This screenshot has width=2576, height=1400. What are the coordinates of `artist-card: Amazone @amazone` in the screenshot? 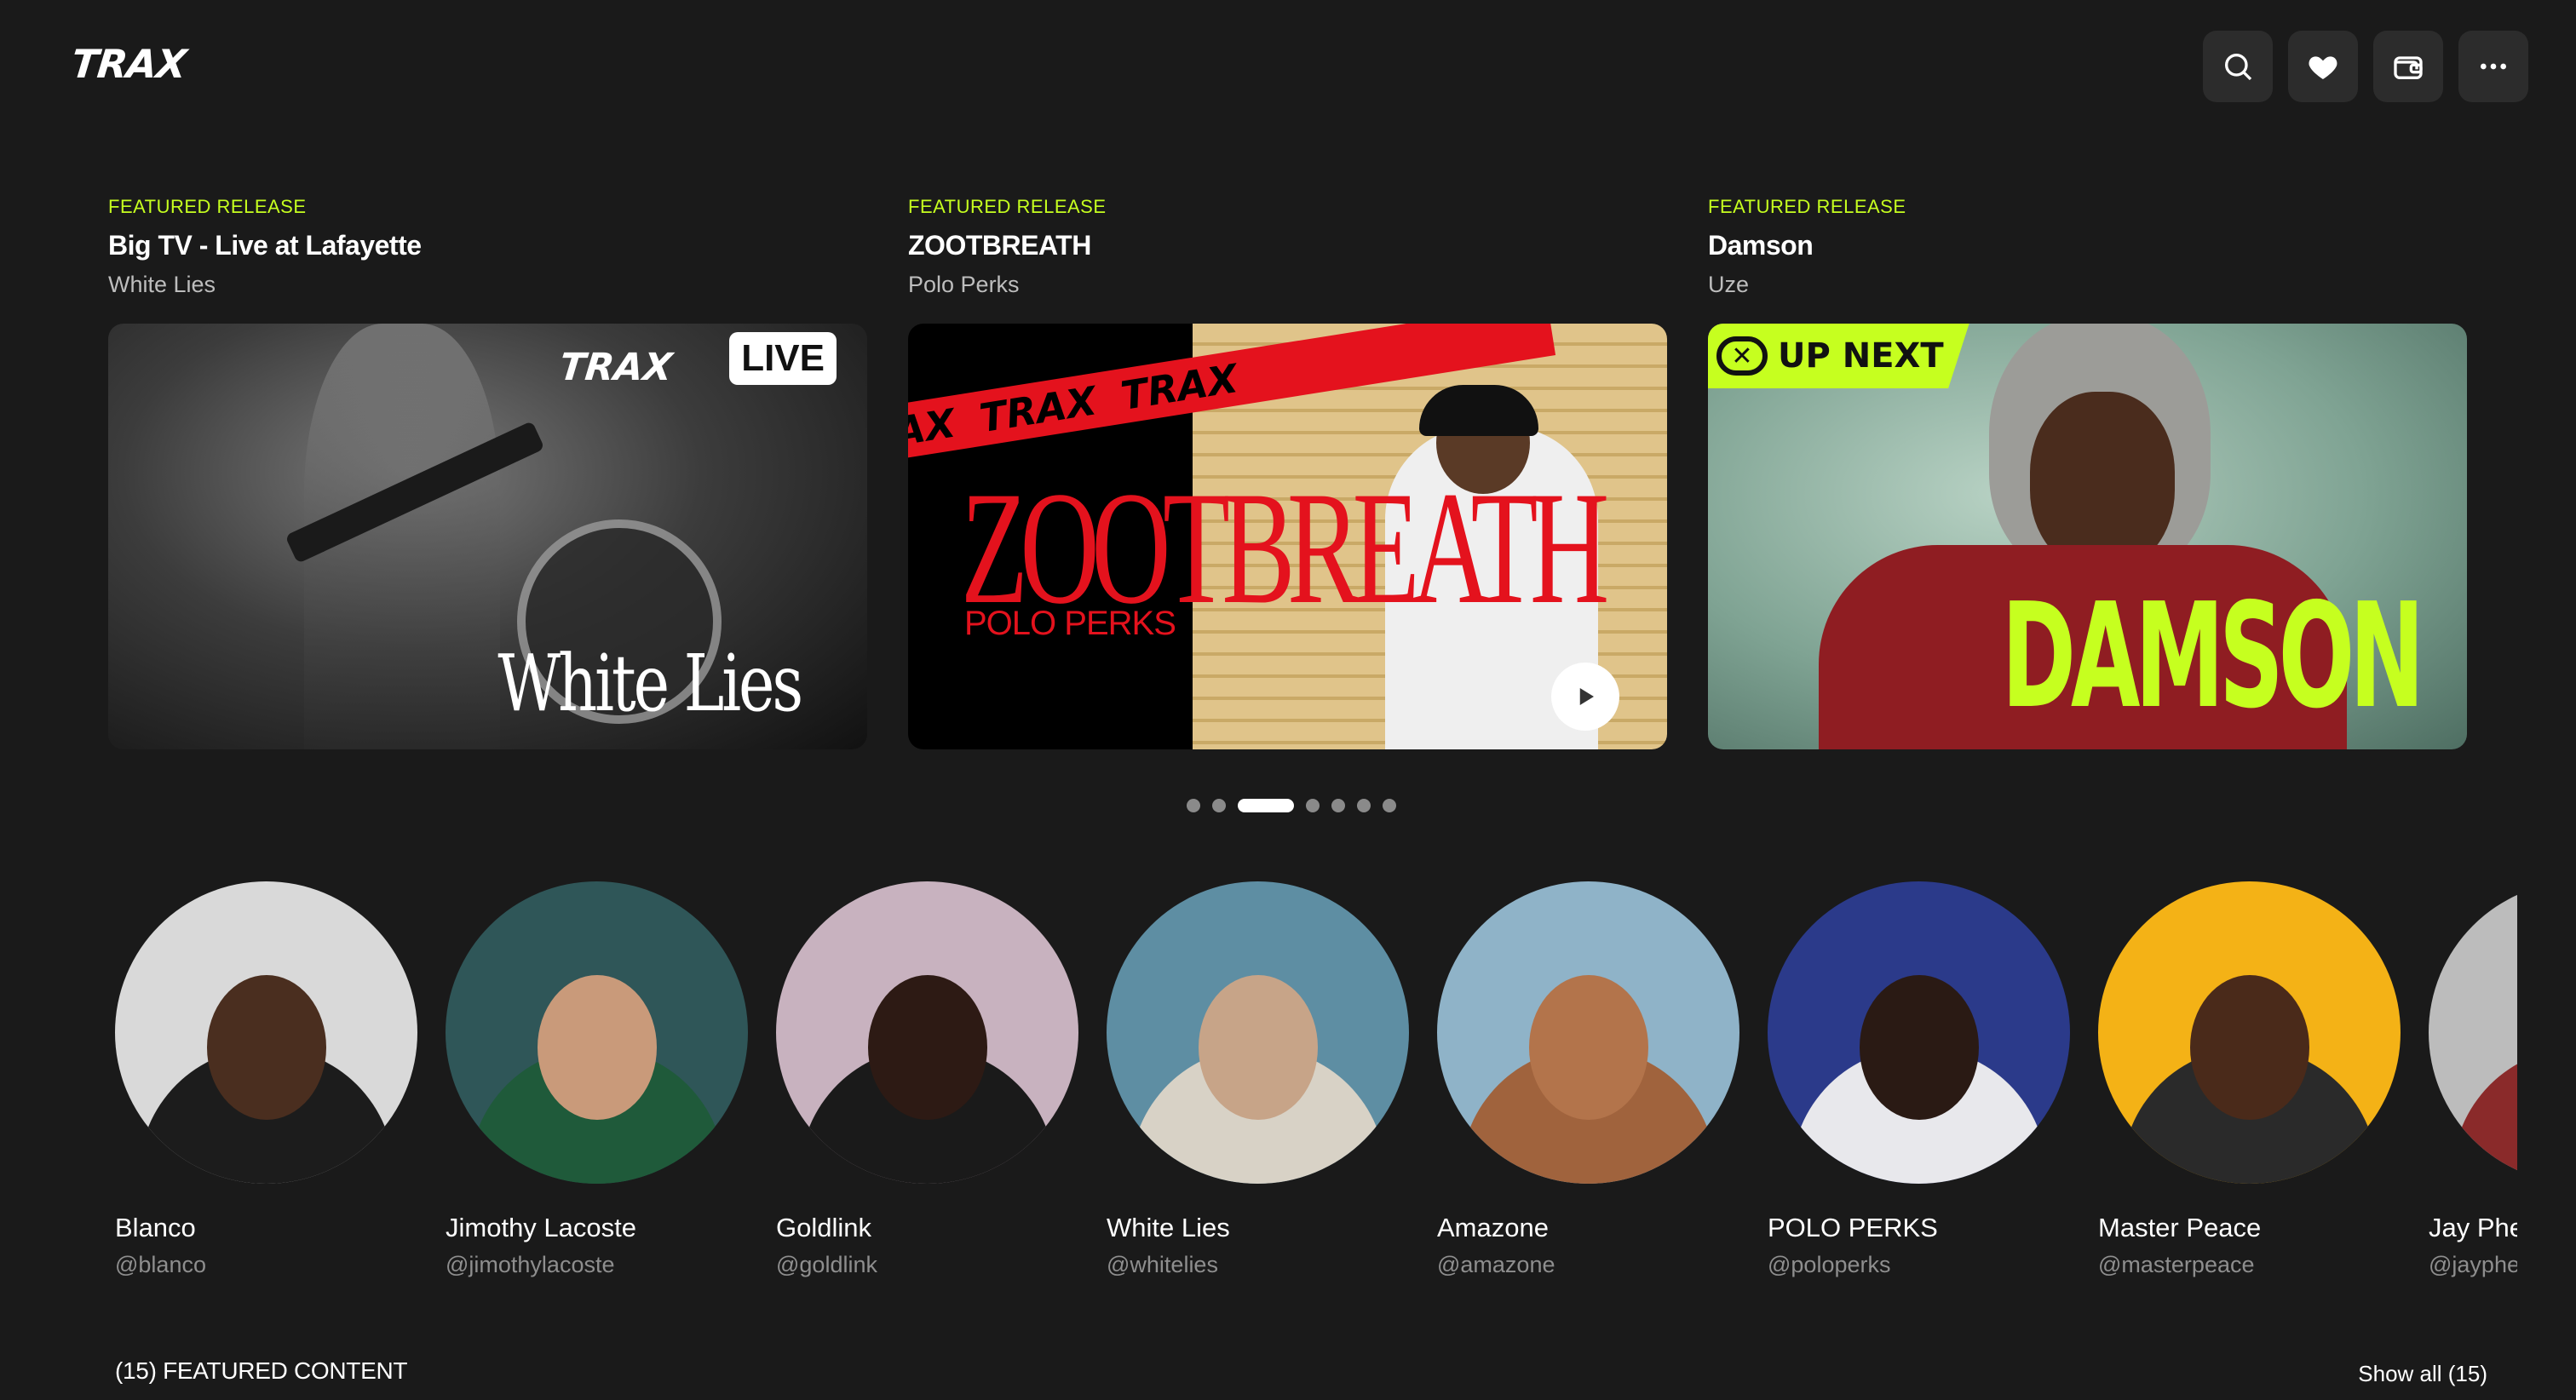 It's located at (1588, 1079).